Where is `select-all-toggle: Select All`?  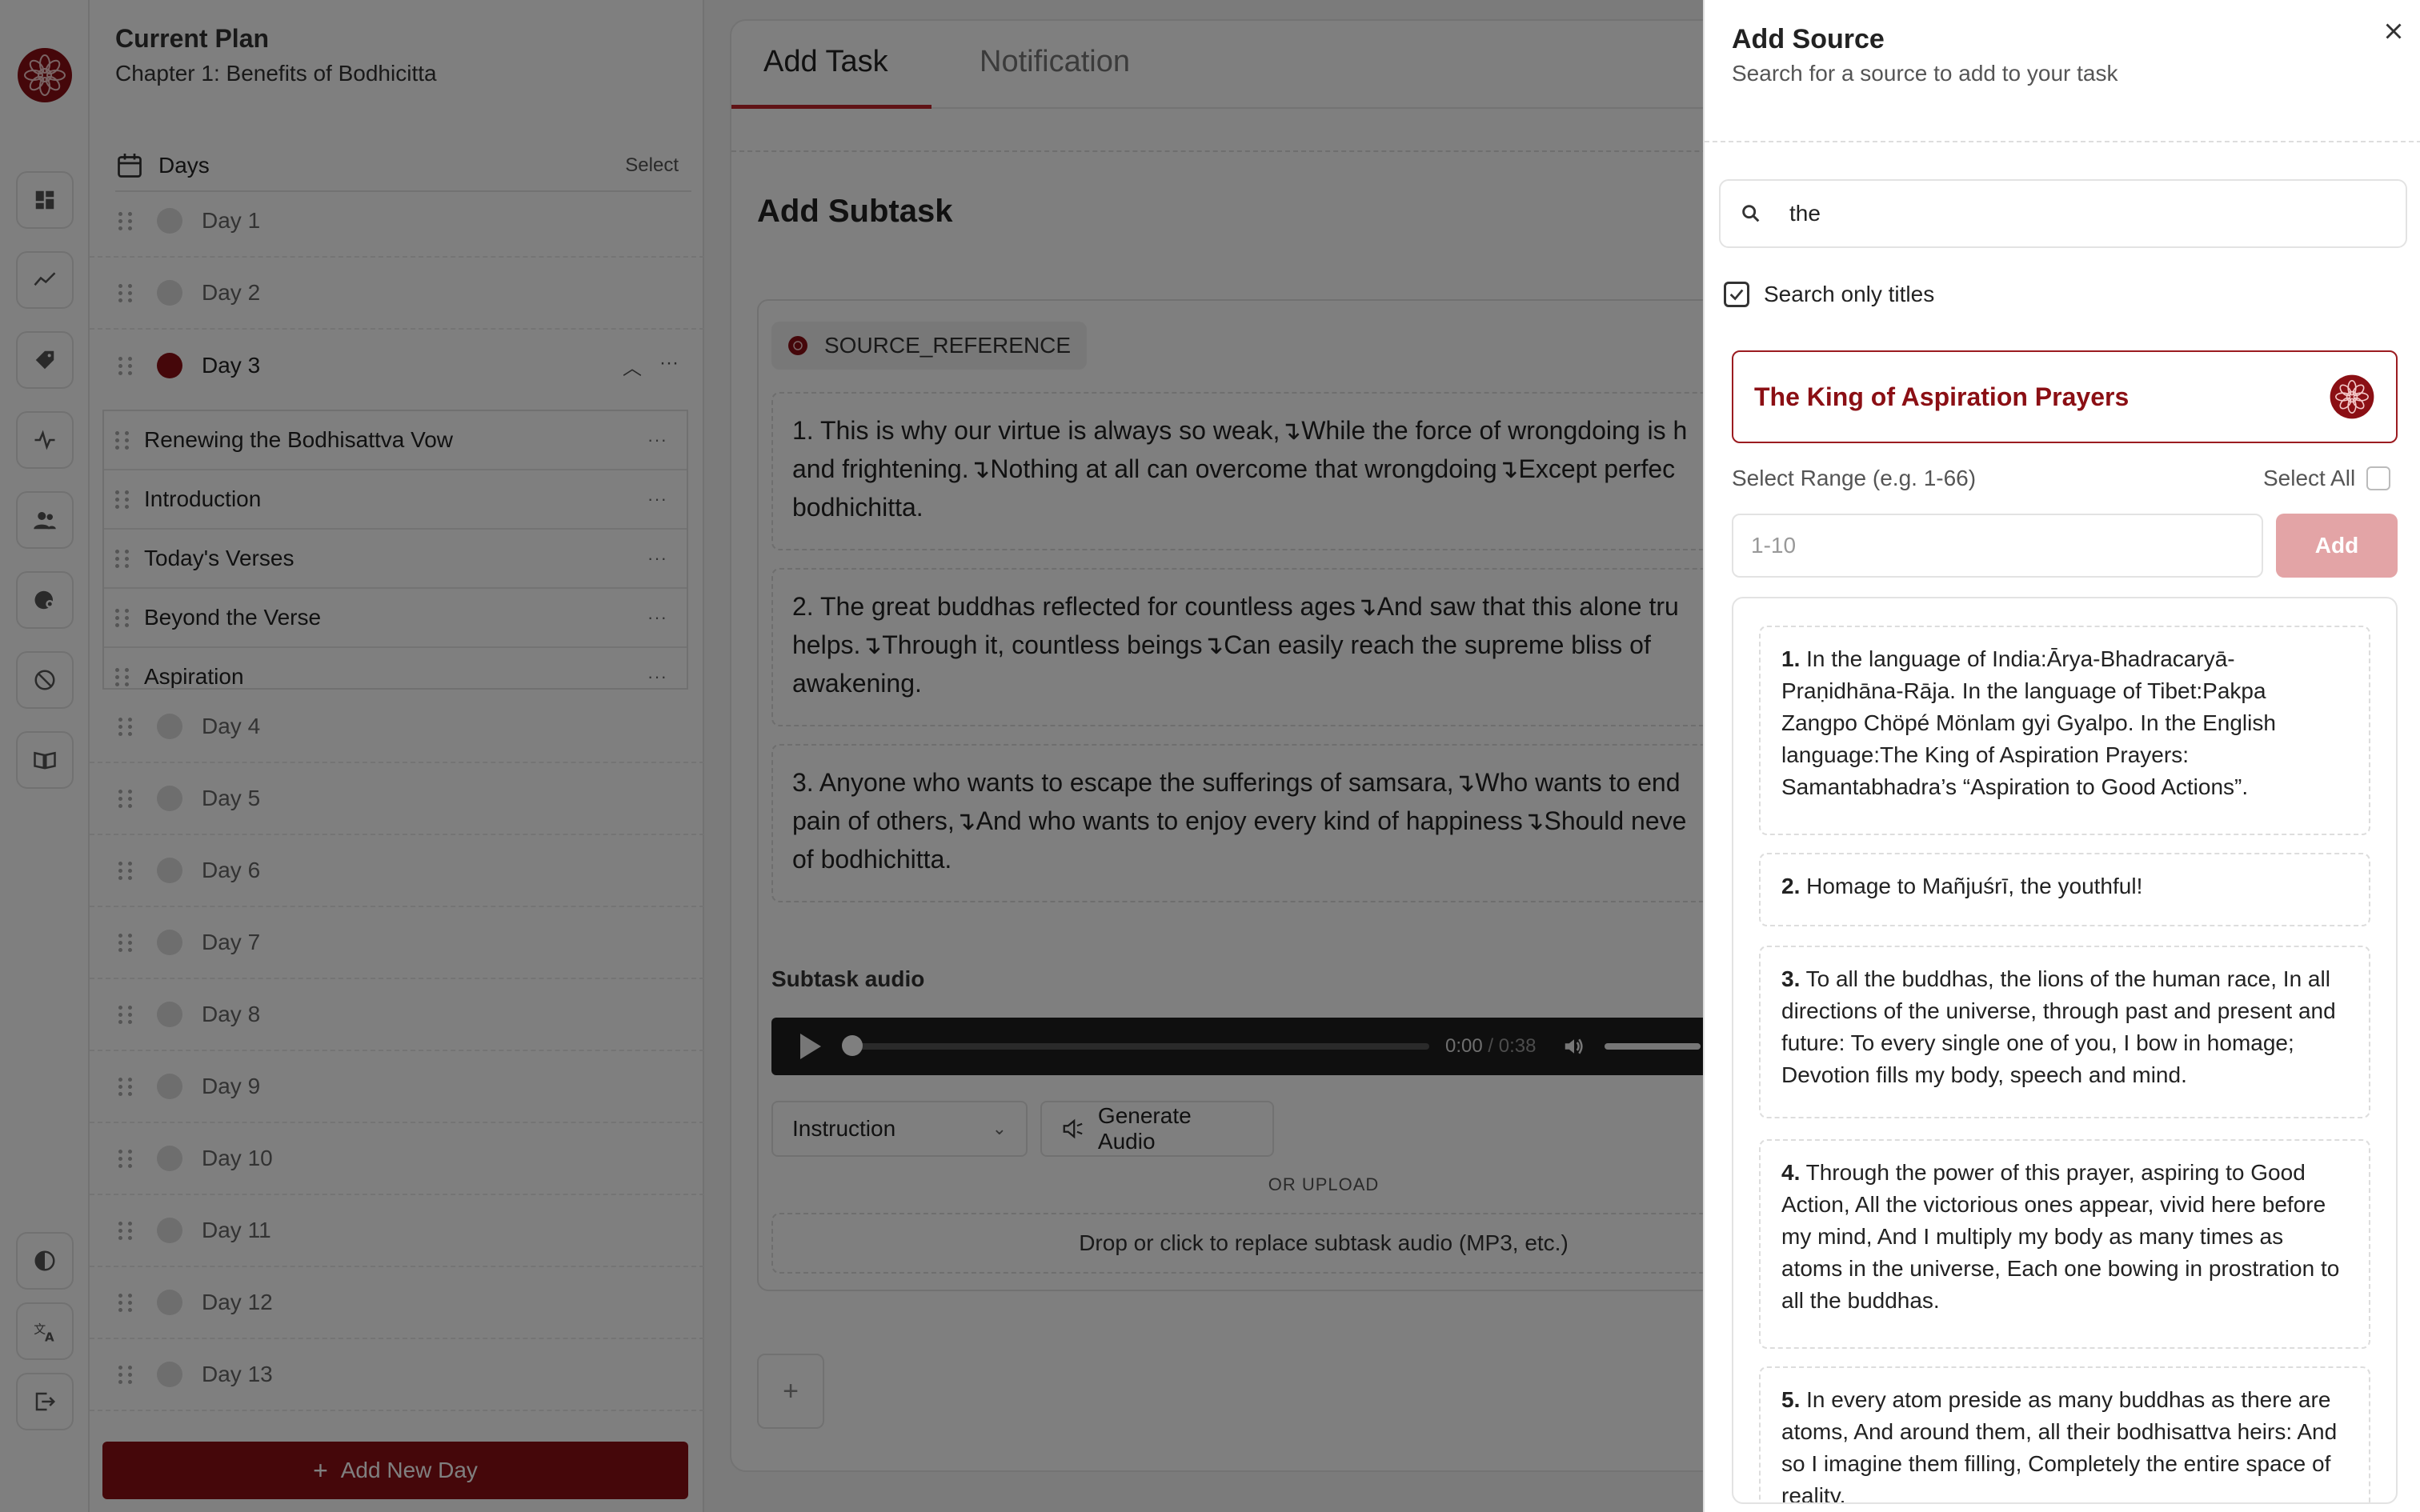 select-all-toggle: Select All is located at coordinates (2327, 478).